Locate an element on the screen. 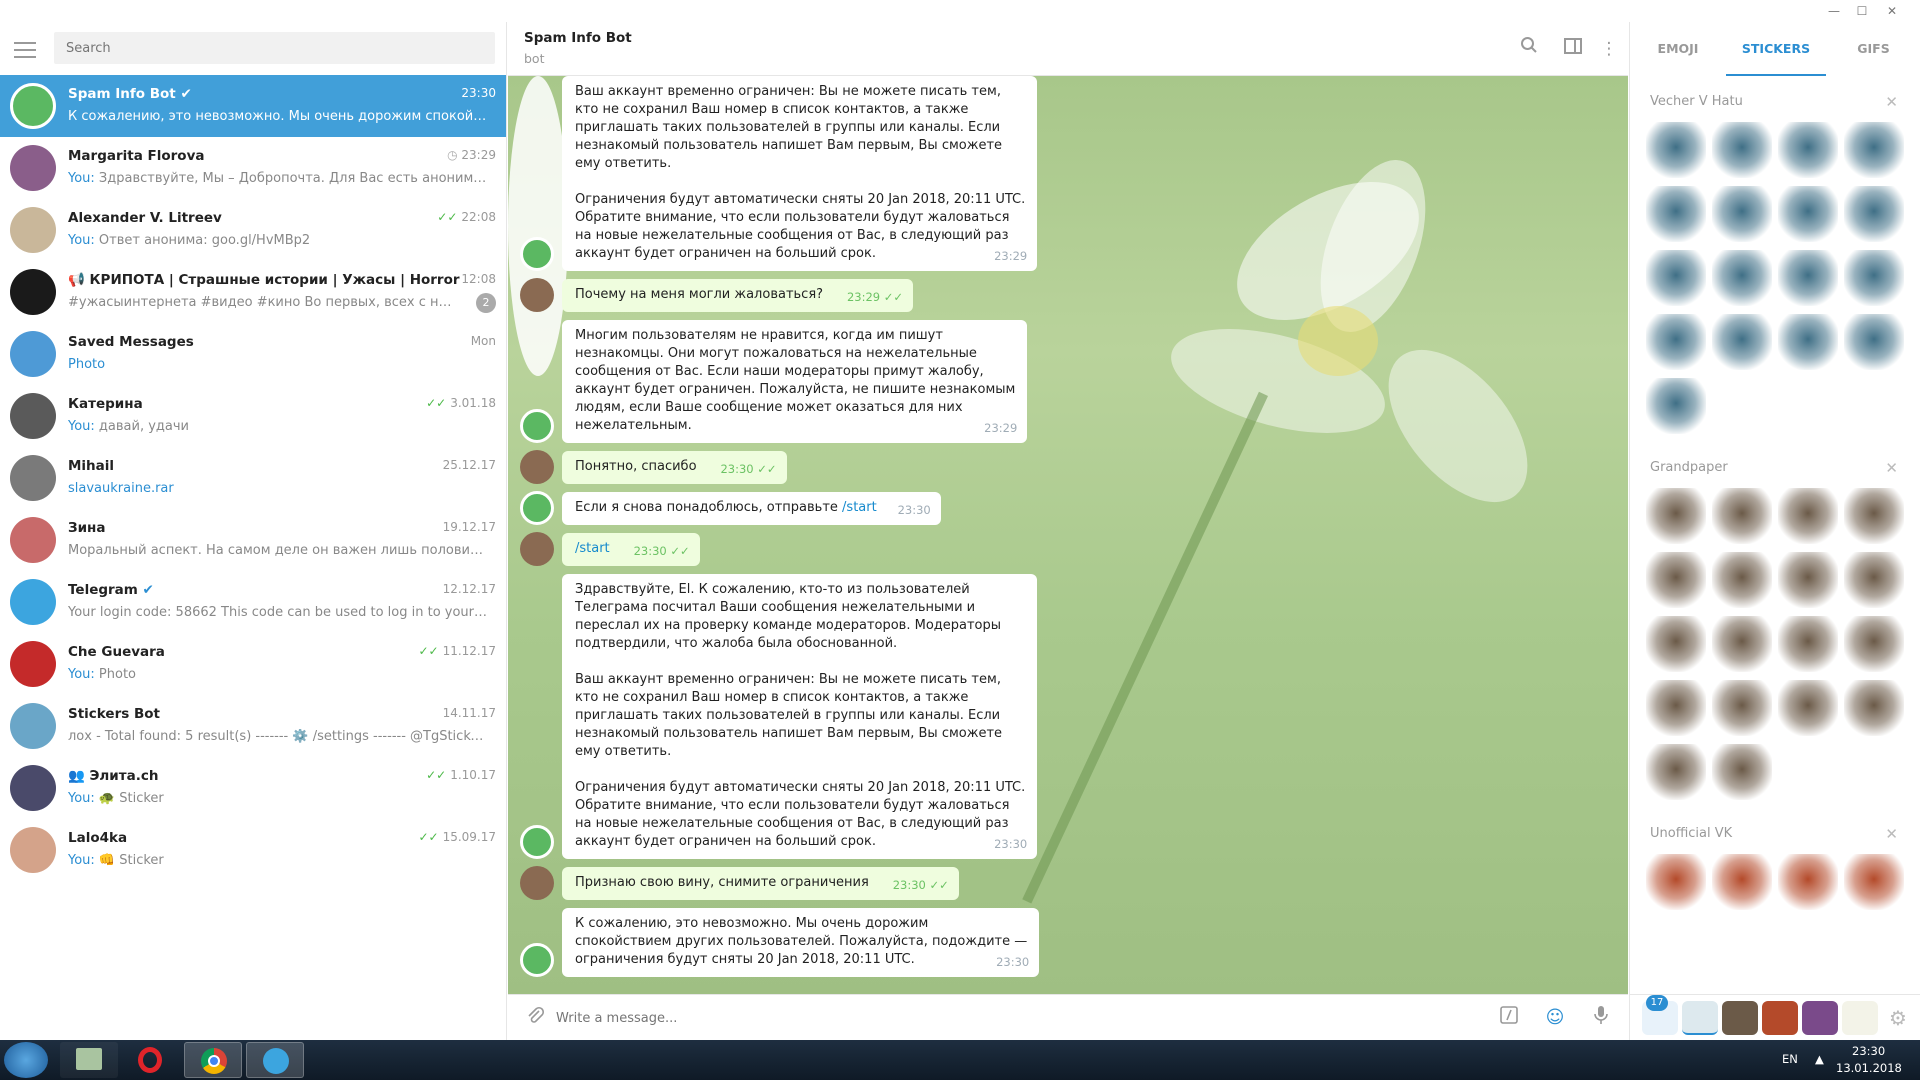 The width and height of the screenshot is (1920, 1080). emoji-icon: ☺ is located at coordinates (1555, 1018).